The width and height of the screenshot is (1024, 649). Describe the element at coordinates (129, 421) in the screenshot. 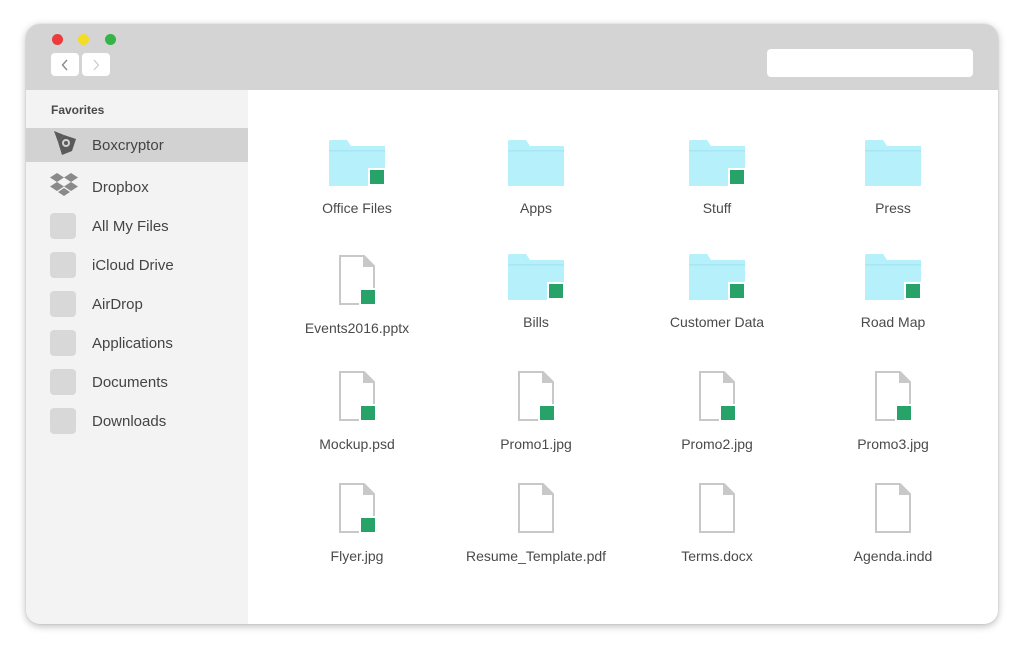

I see `sidebar-item-label: Downloads` at that location.